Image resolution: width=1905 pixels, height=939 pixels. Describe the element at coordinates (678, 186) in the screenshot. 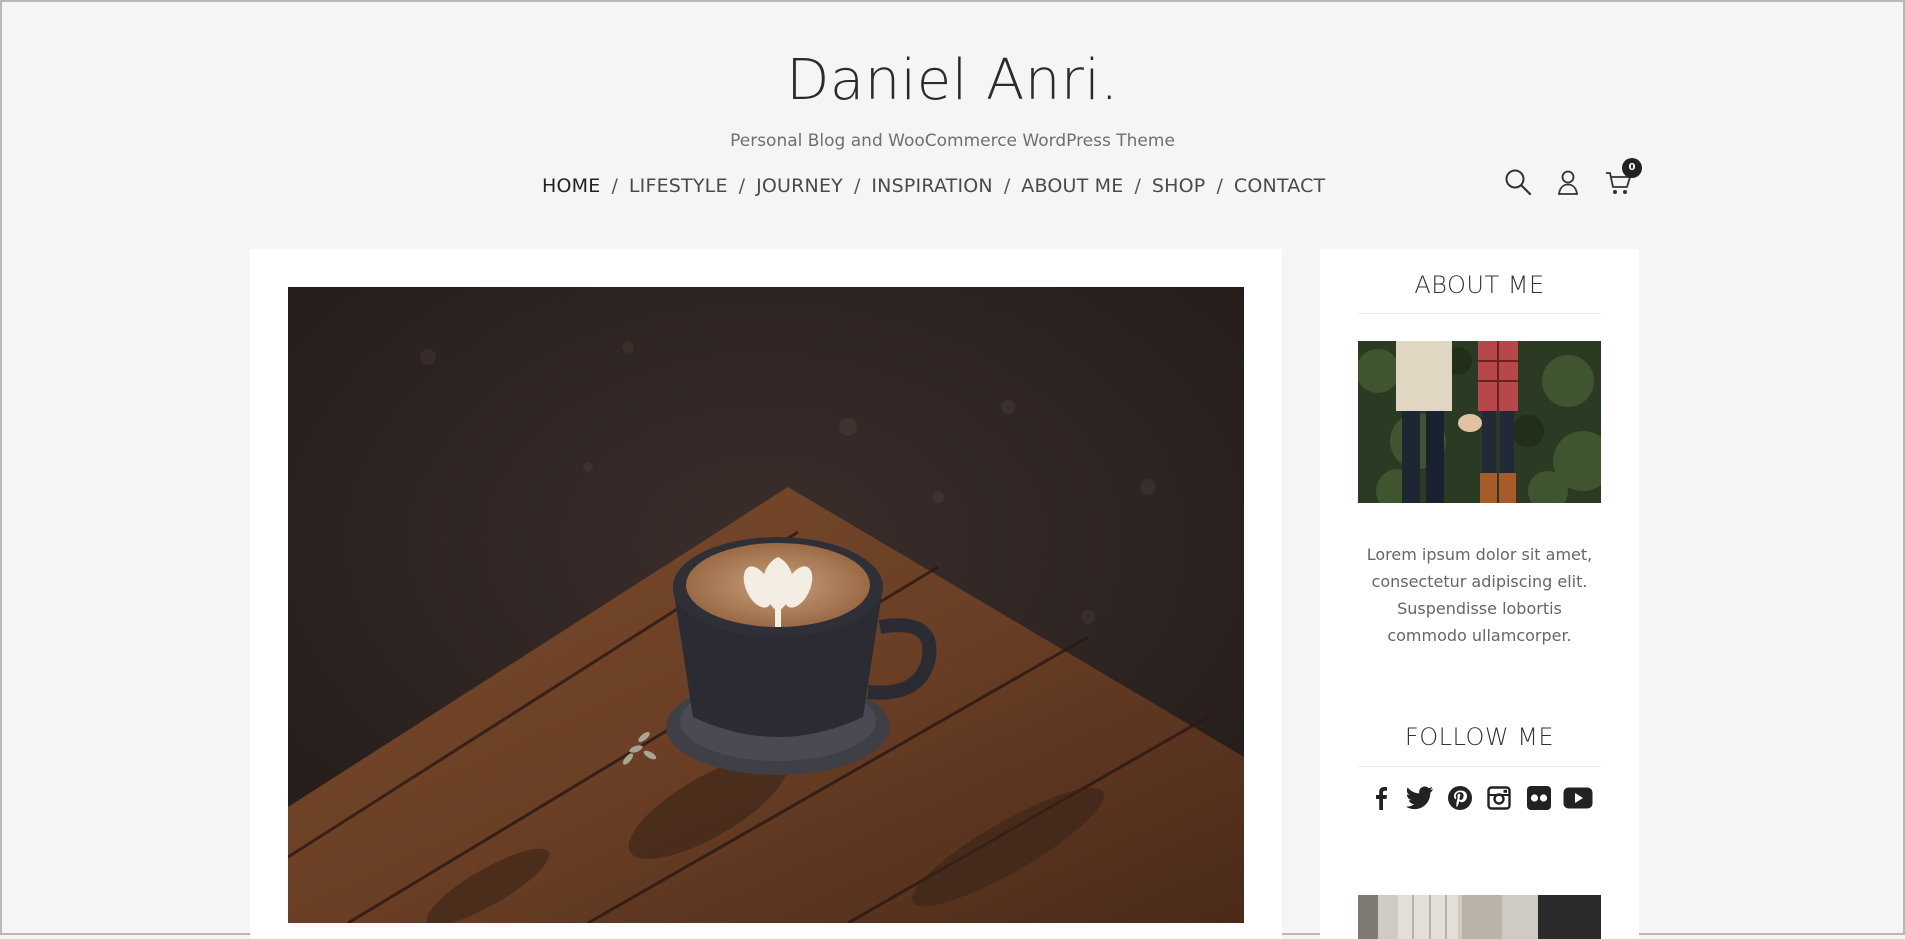

I see `nav-item-lifestyle: LIFESTYLE` at that location.